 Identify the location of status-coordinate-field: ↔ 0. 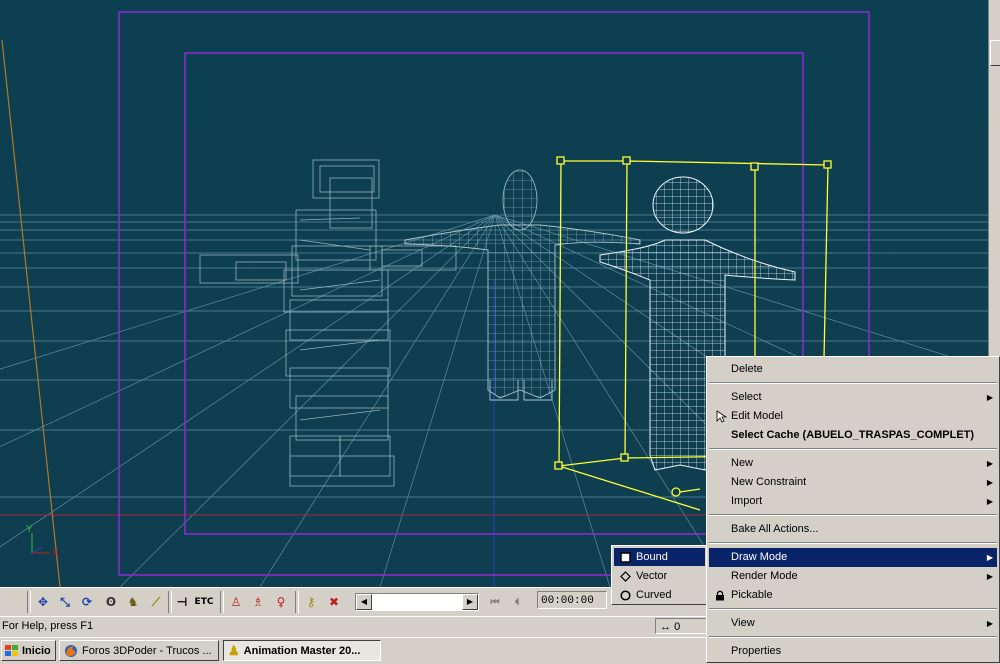
(681, 626).